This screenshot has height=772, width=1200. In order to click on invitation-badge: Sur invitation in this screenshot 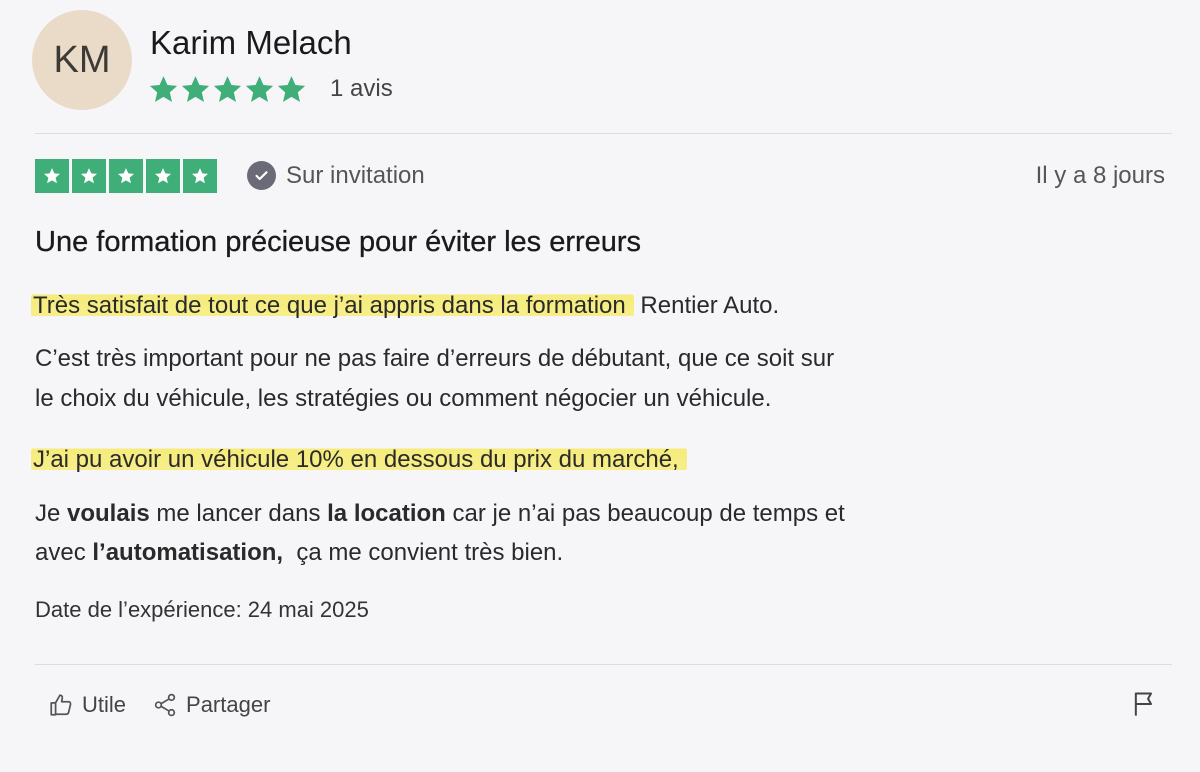, I will do `click(336, 175)`.